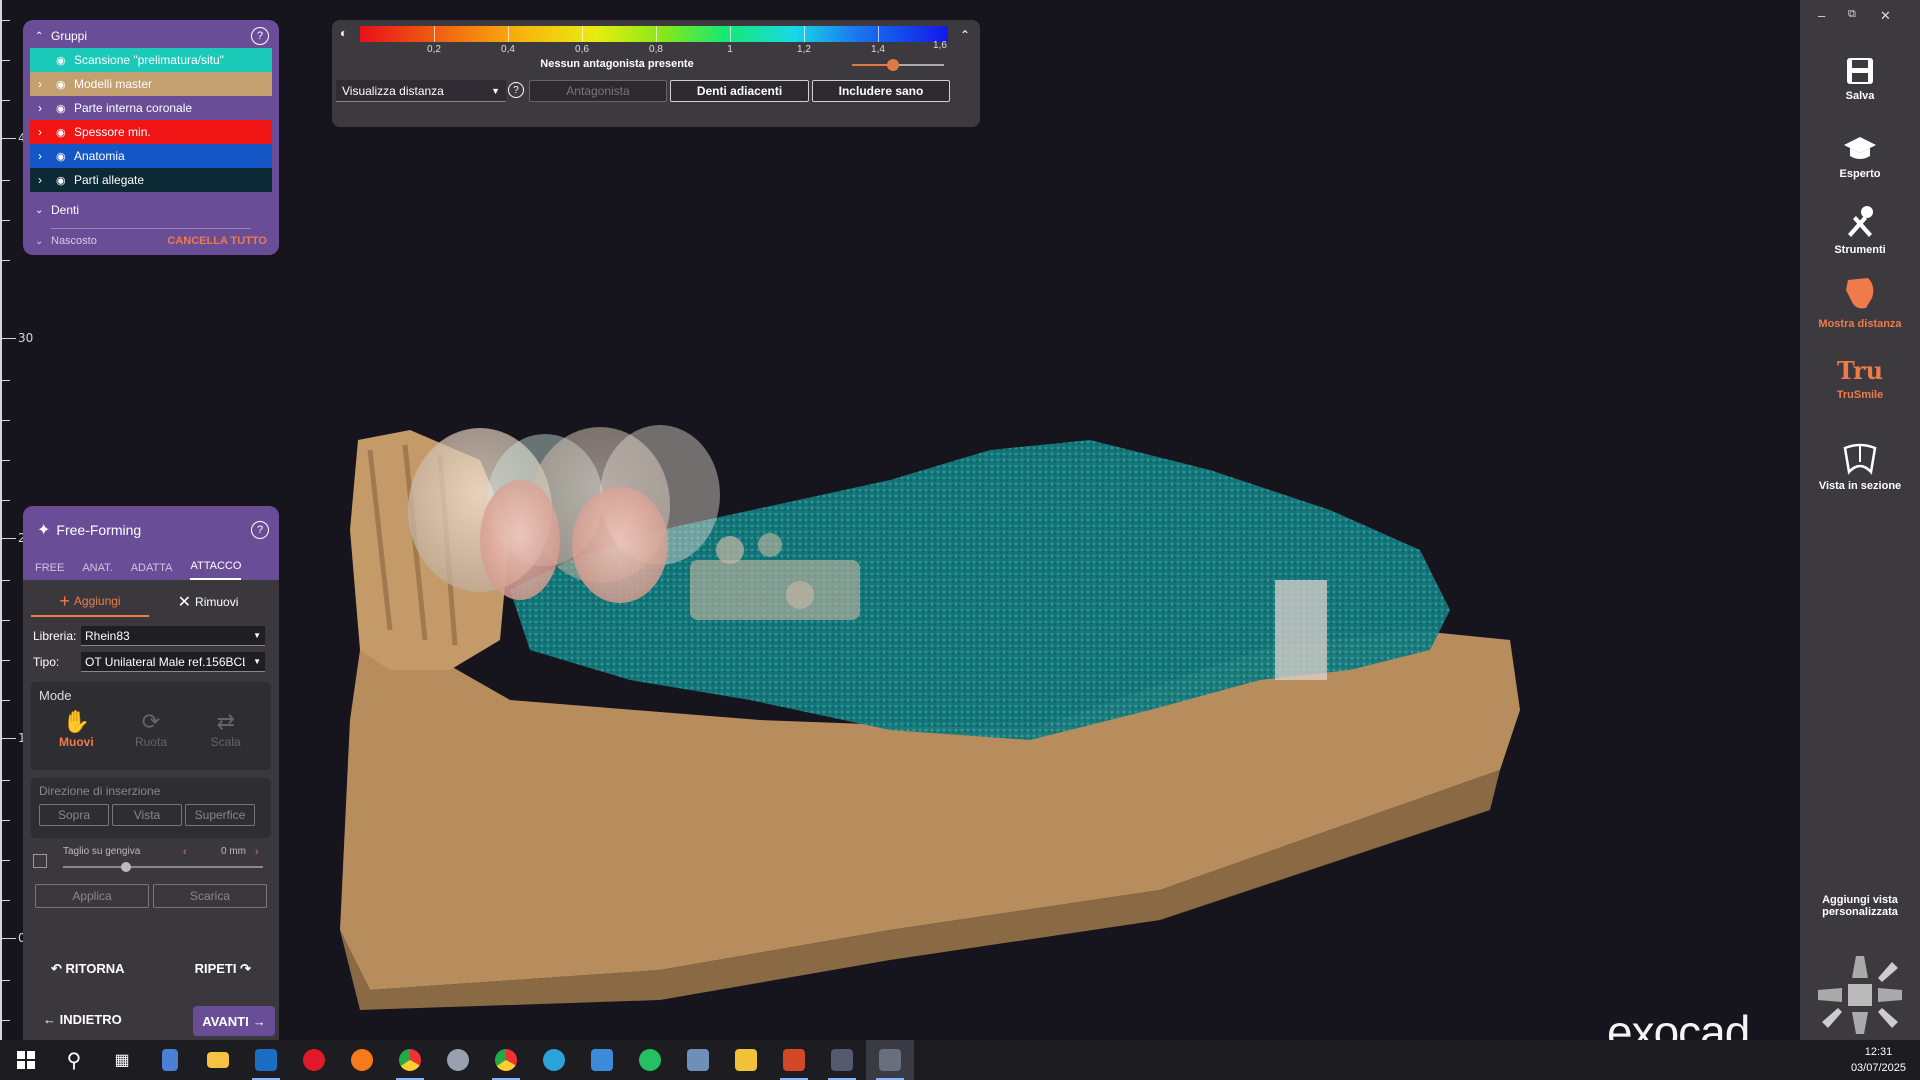 The image size is (1920, 1080). I want to click on show-distance-button: Mostra distanza, so click(1860, 302).